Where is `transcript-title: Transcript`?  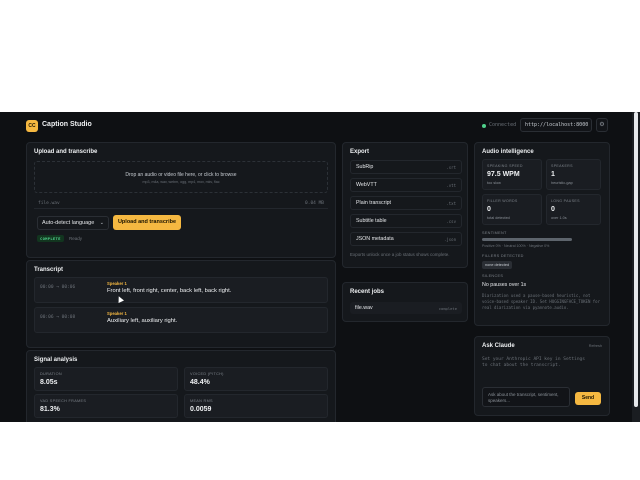 transcript-title: Transcript is located at coordinates (49, 270).